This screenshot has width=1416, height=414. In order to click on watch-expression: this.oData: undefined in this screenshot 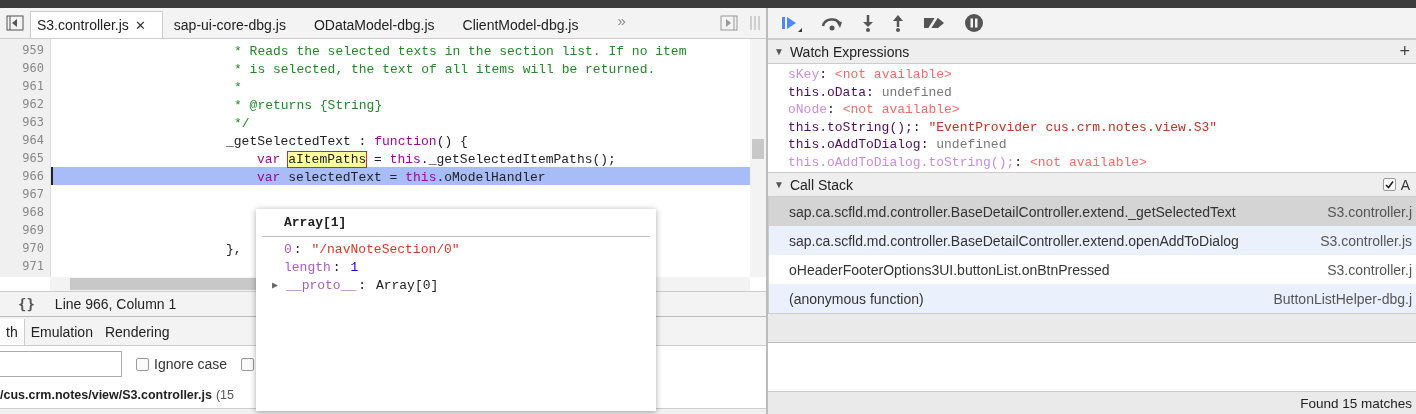, I will do `click(870, 92)`.